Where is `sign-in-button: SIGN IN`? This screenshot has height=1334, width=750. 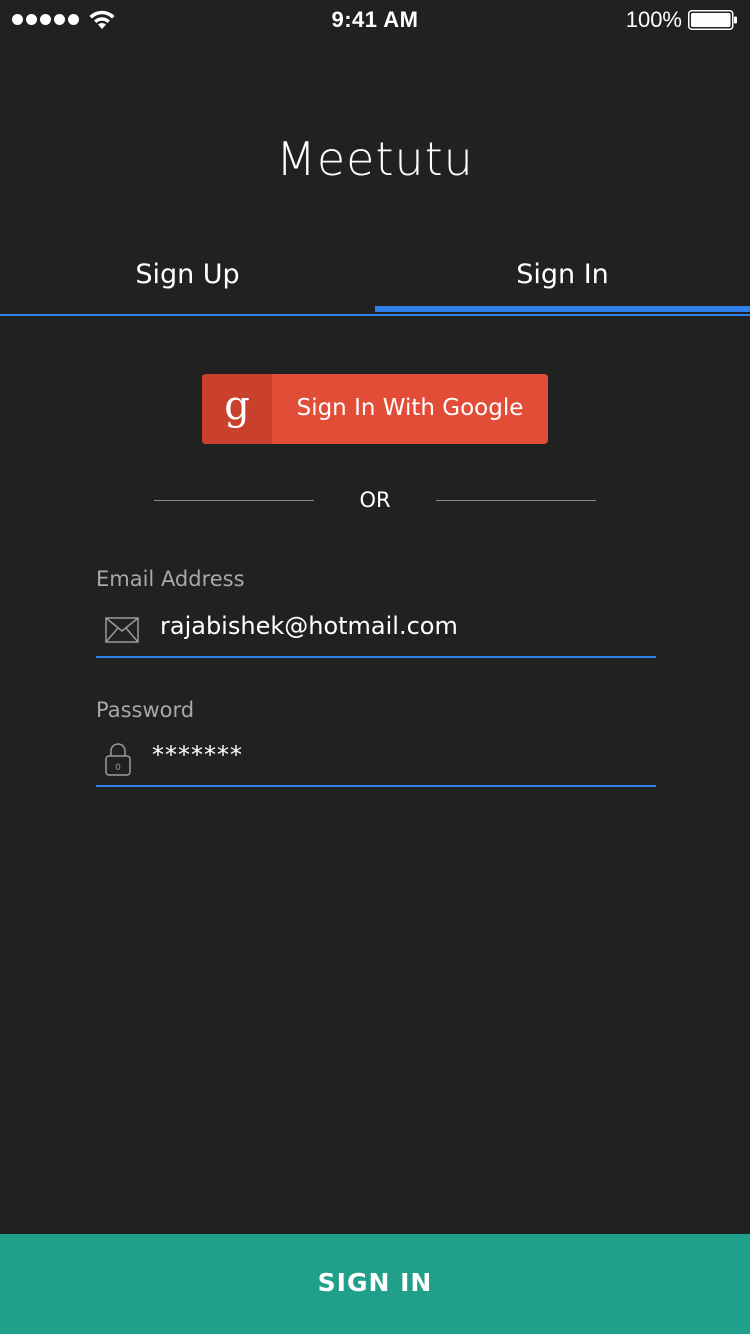
sign-in-button: SIGN IN is located at coordinates (375, 1284).